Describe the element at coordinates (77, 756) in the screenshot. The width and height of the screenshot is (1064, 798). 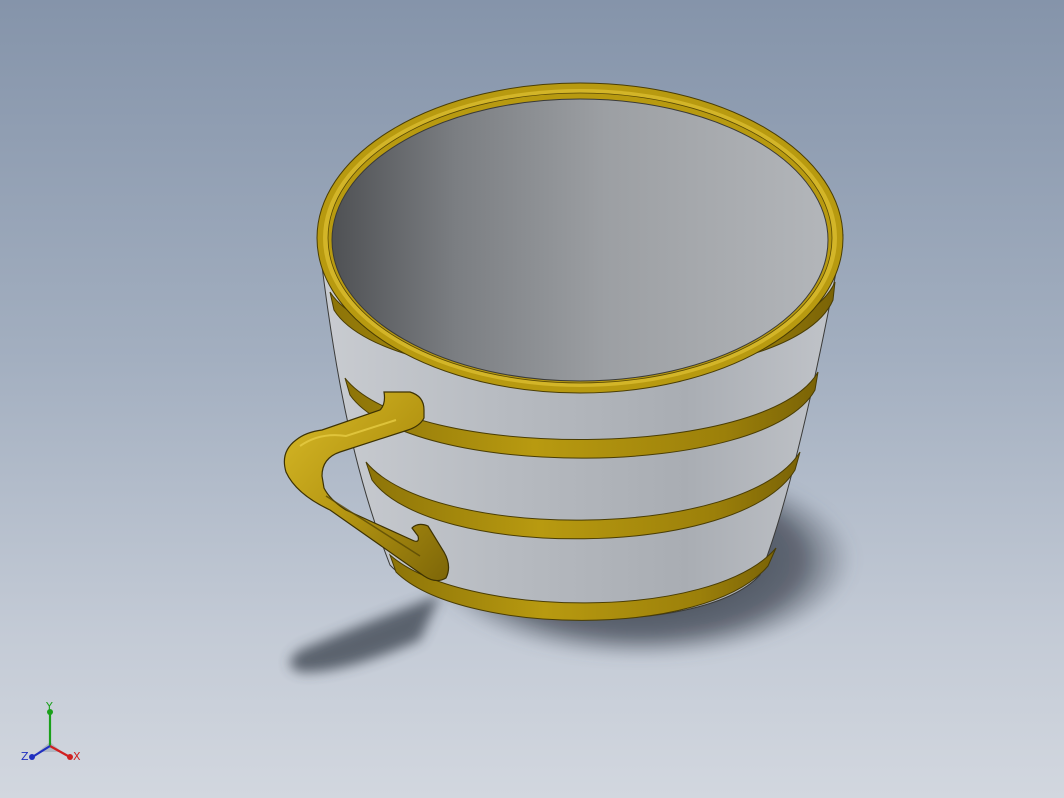
I see `x-axis-label: X` at that location.